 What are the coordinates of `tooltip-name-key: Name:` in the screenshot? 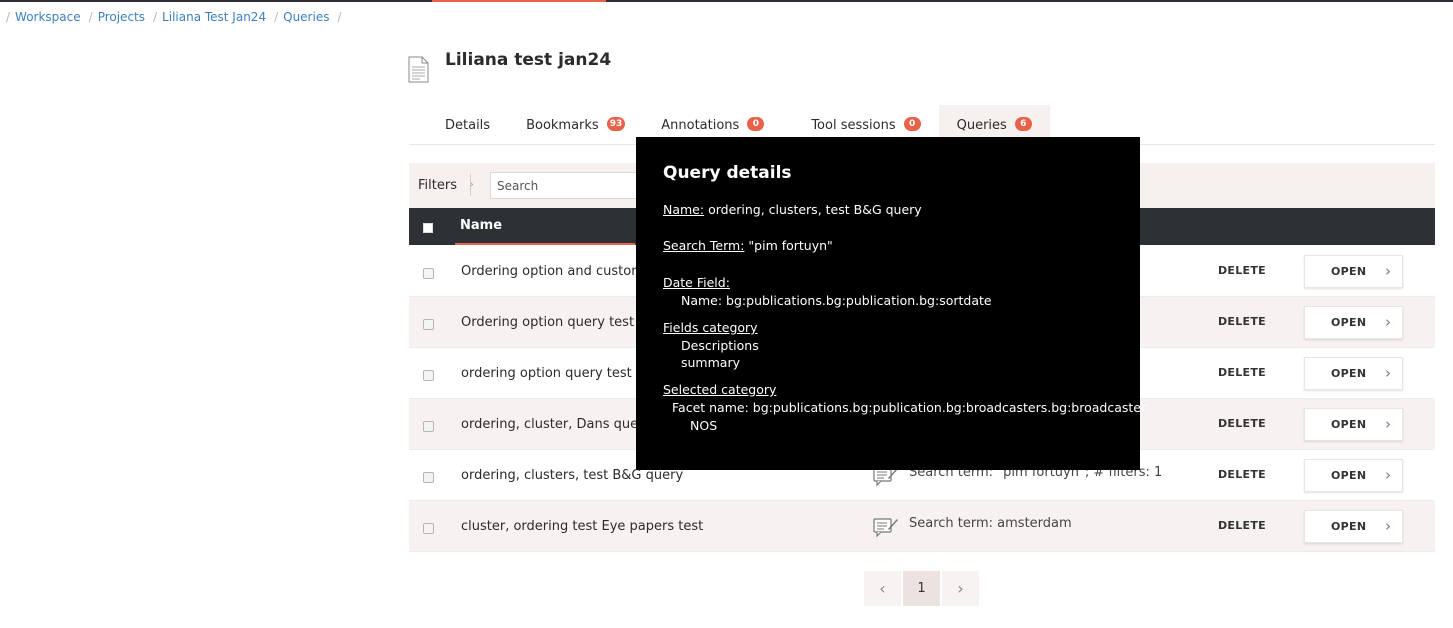 It's located at (684, 209).